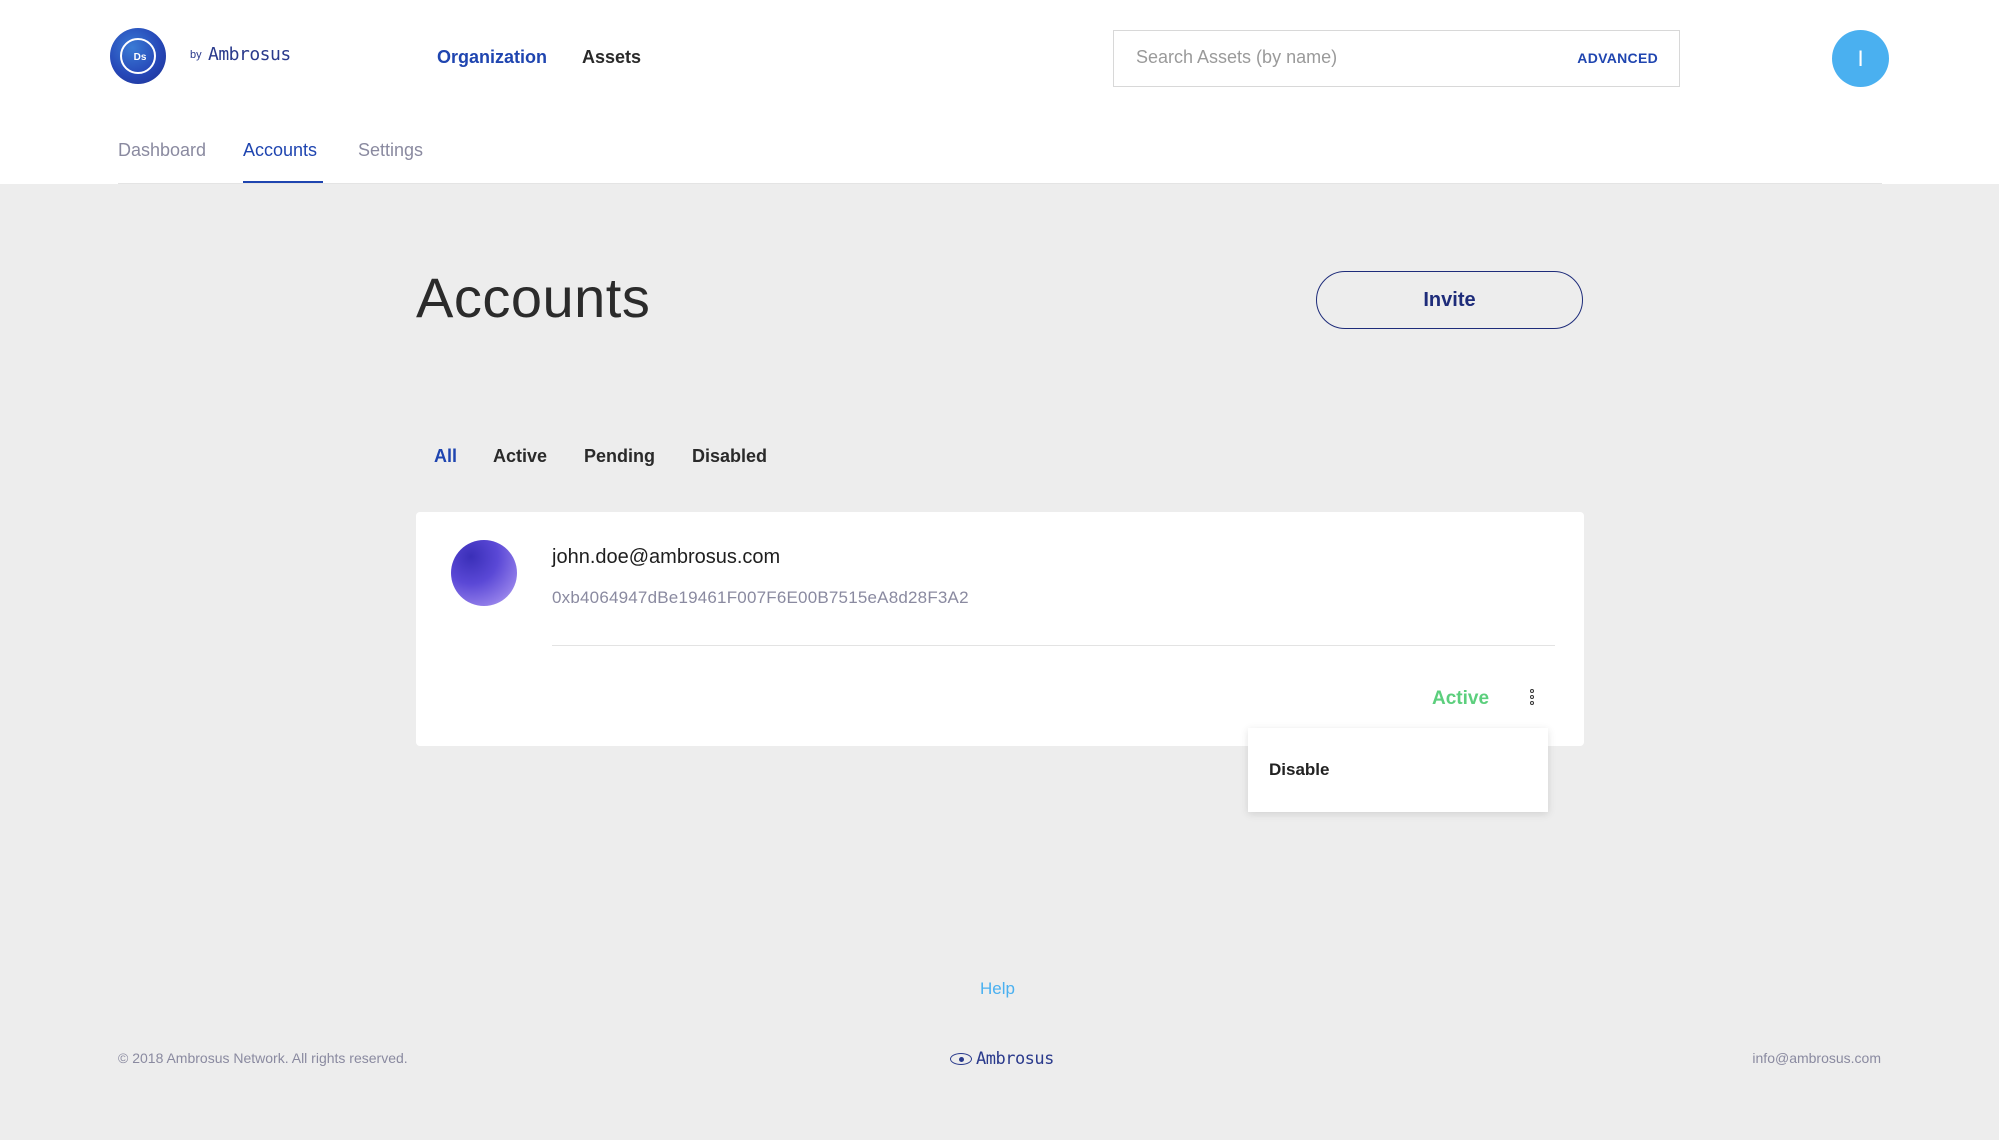 This screenshot has height=1140, width=1999. I want to click on card-divider, so click(1053, 645).